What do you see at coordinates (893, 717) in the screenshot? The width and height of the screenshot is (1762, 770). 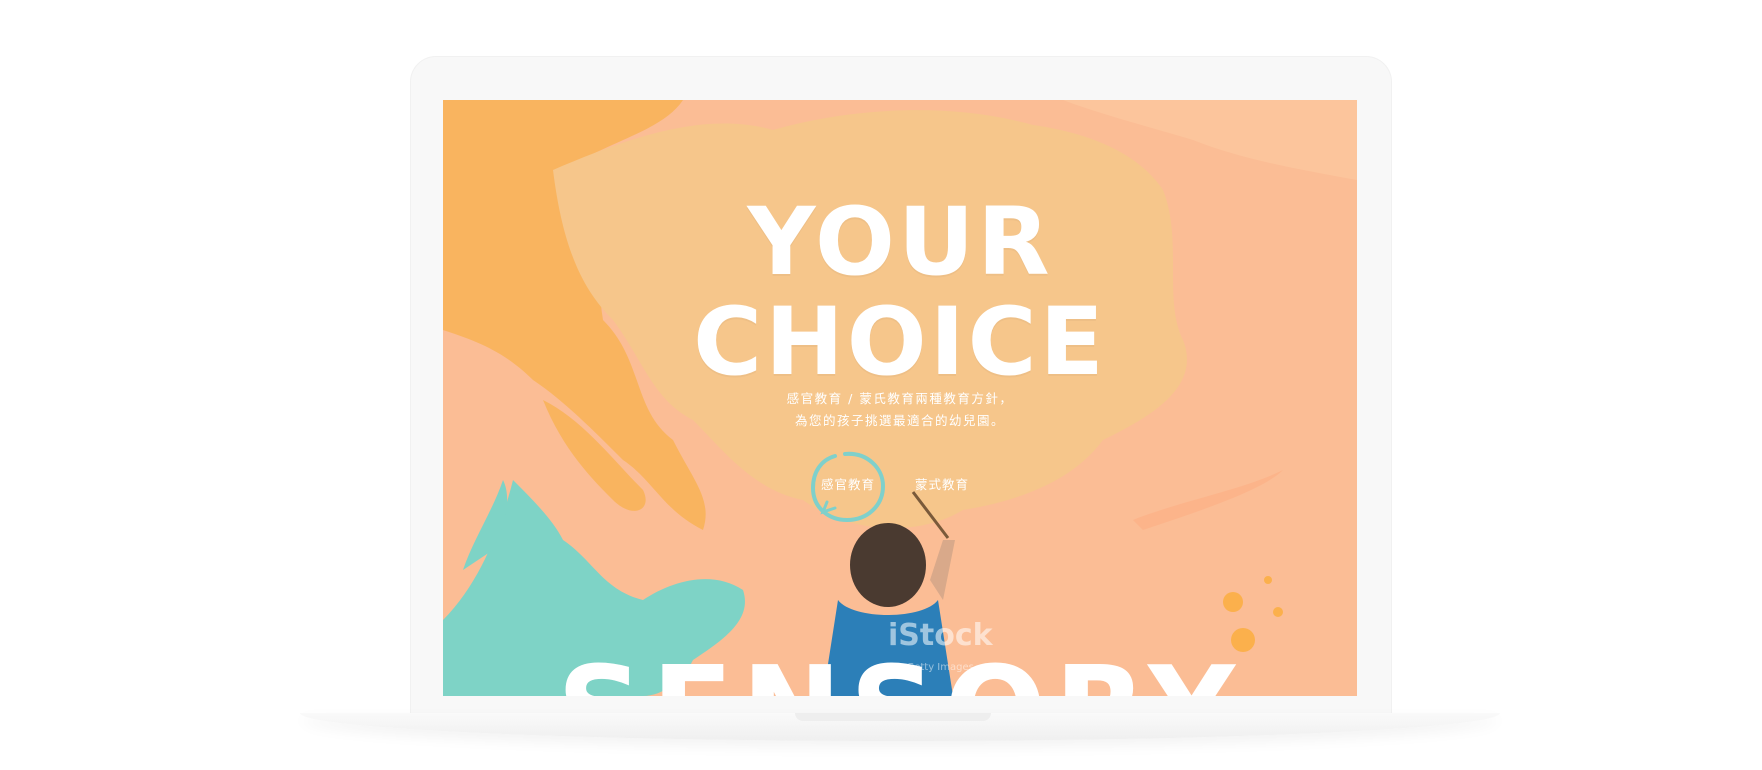 I see `laptop-notch` at bounding box center [893, 717].